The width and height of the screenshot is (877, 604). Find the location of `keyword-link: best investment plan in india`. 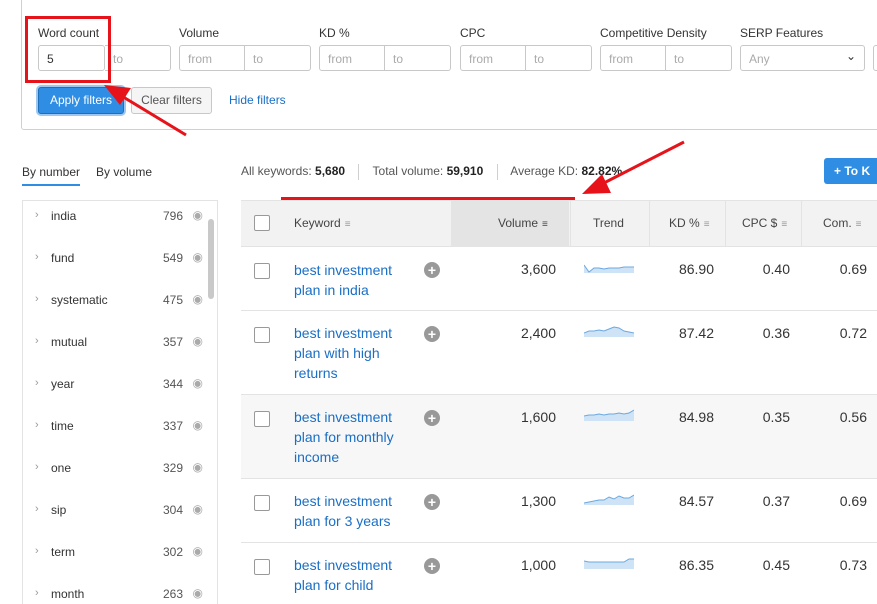

keyword-link: best investment plan in india is located at coordinates (354, 280).